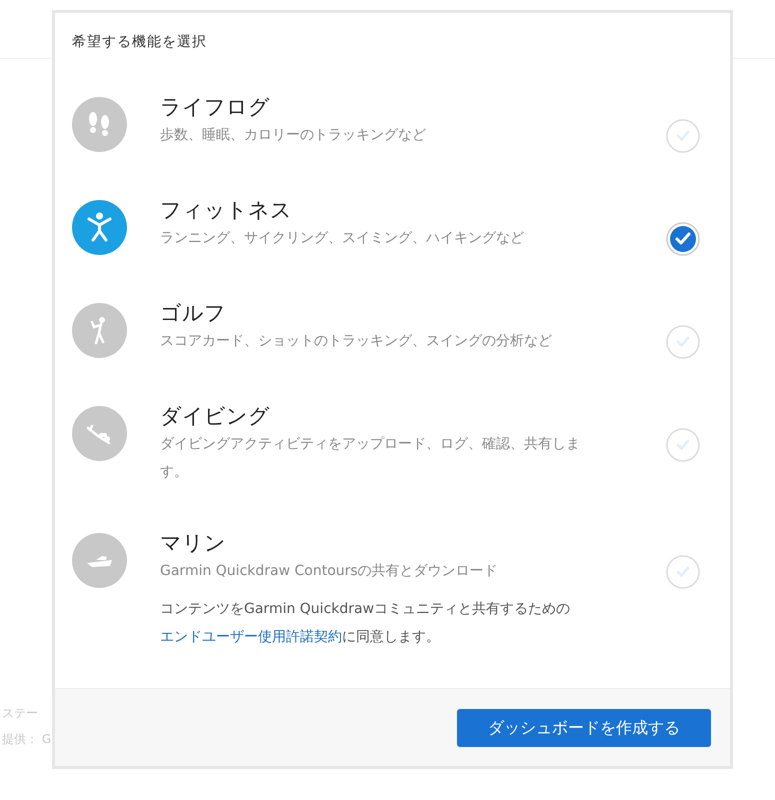 This screenshot has width=775, height=800. Describe the element at coordinates (584, 727) in the screenshot. I see `create-dashboard-button: ダッシュボードを作成する` at that location.